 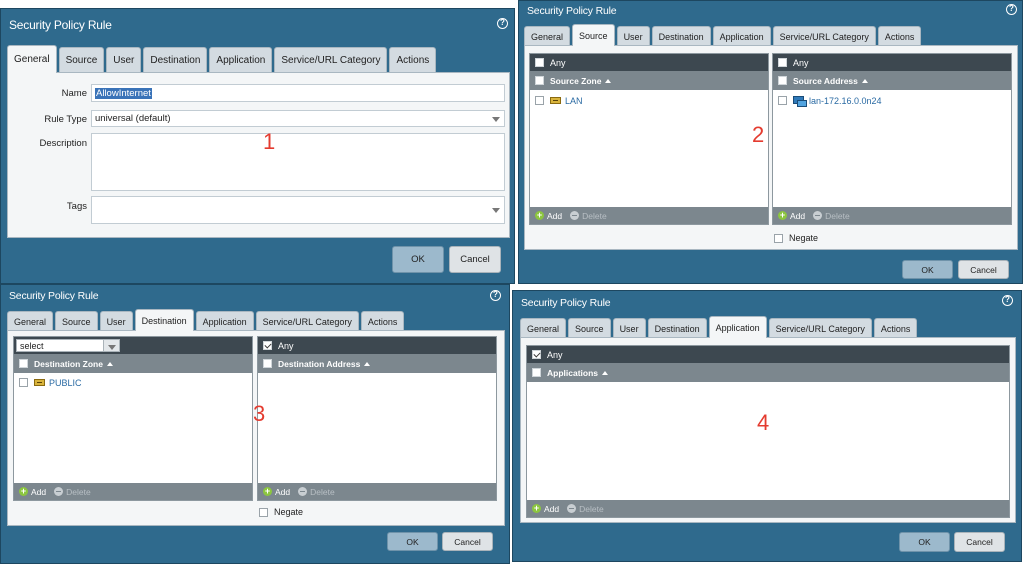 What do you see at coordinates (78, 491) in the screenshot?
I see `delete-label: Delete` at bounding box center [78, 491].